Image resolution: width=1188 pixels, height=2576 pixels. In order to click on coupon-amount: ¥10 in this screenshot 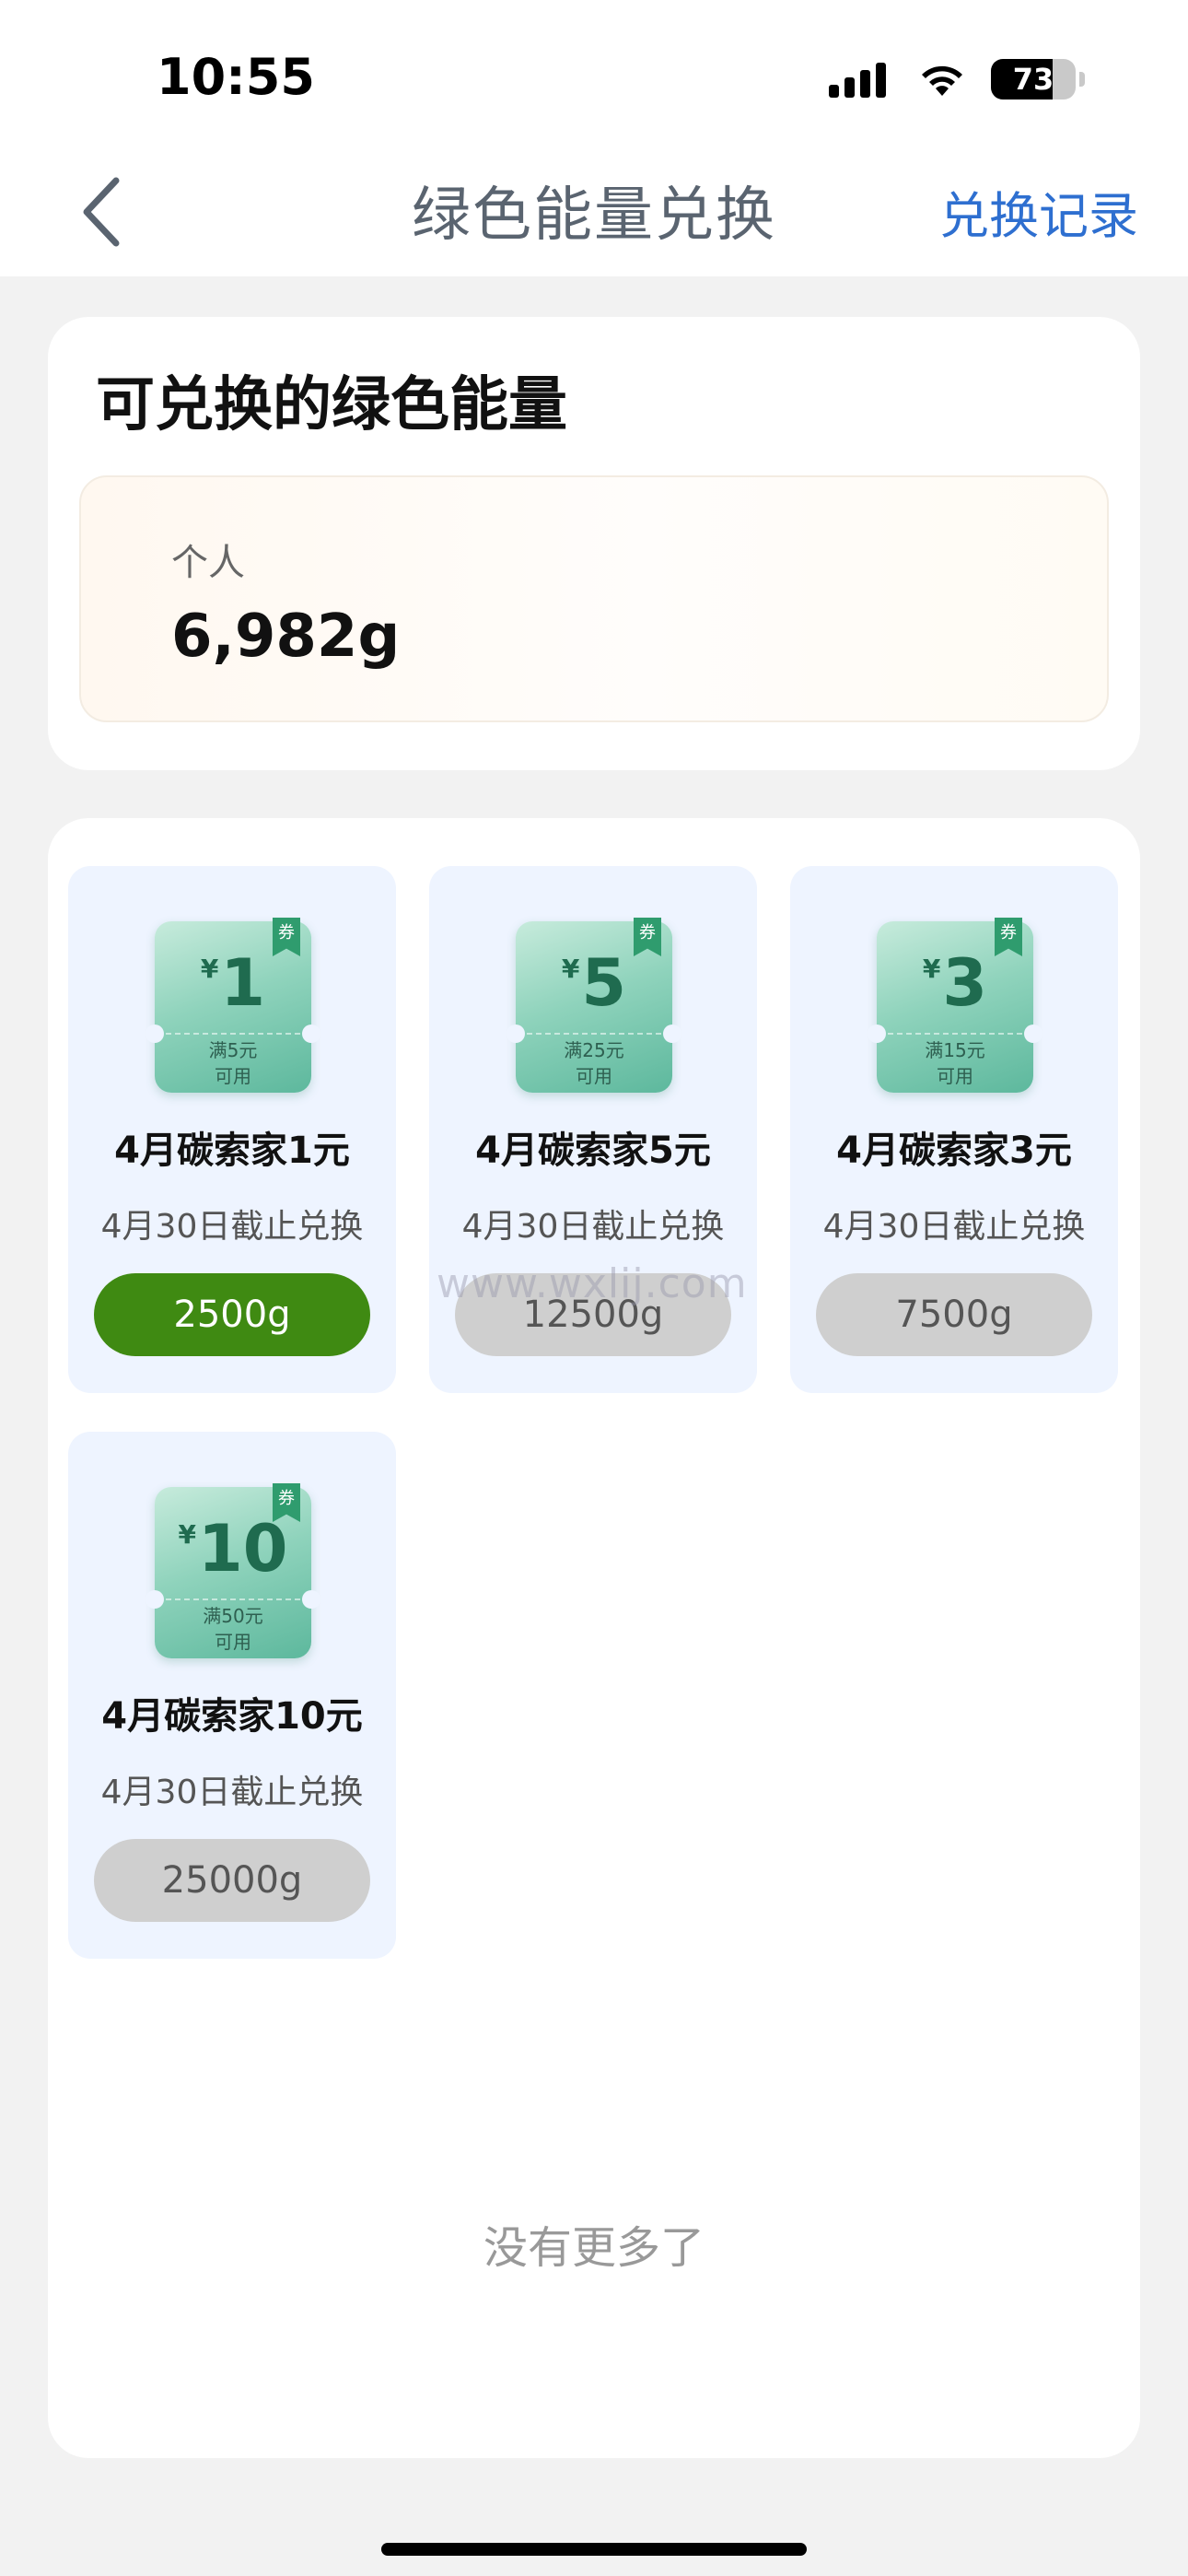, I will do `click(233, 1549)`.